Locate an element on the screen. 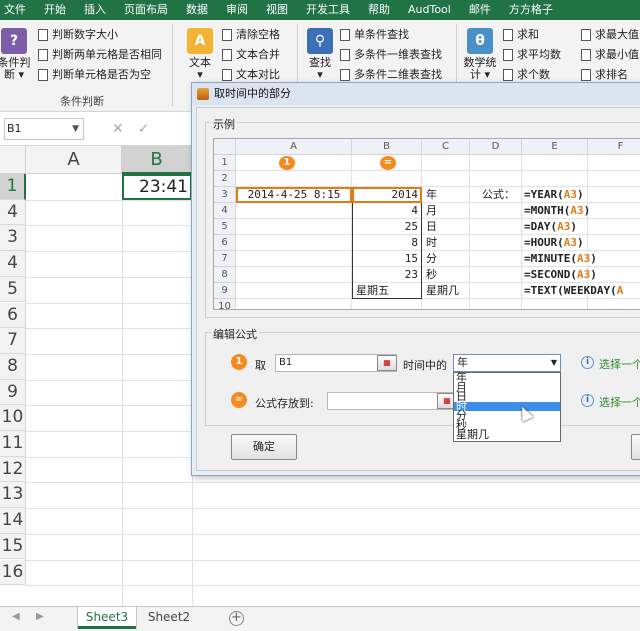 The width and height of the screenshot is (640, 631). question-icon: ? is located at coordinates (14, 41).